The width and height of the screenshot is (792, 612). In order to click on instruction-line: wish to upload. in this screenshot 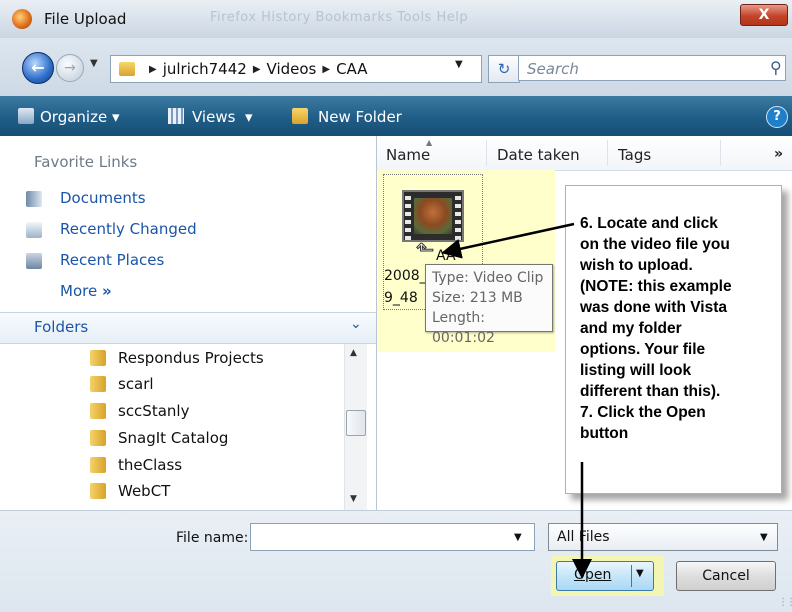, I will do `click(636, 265)`.